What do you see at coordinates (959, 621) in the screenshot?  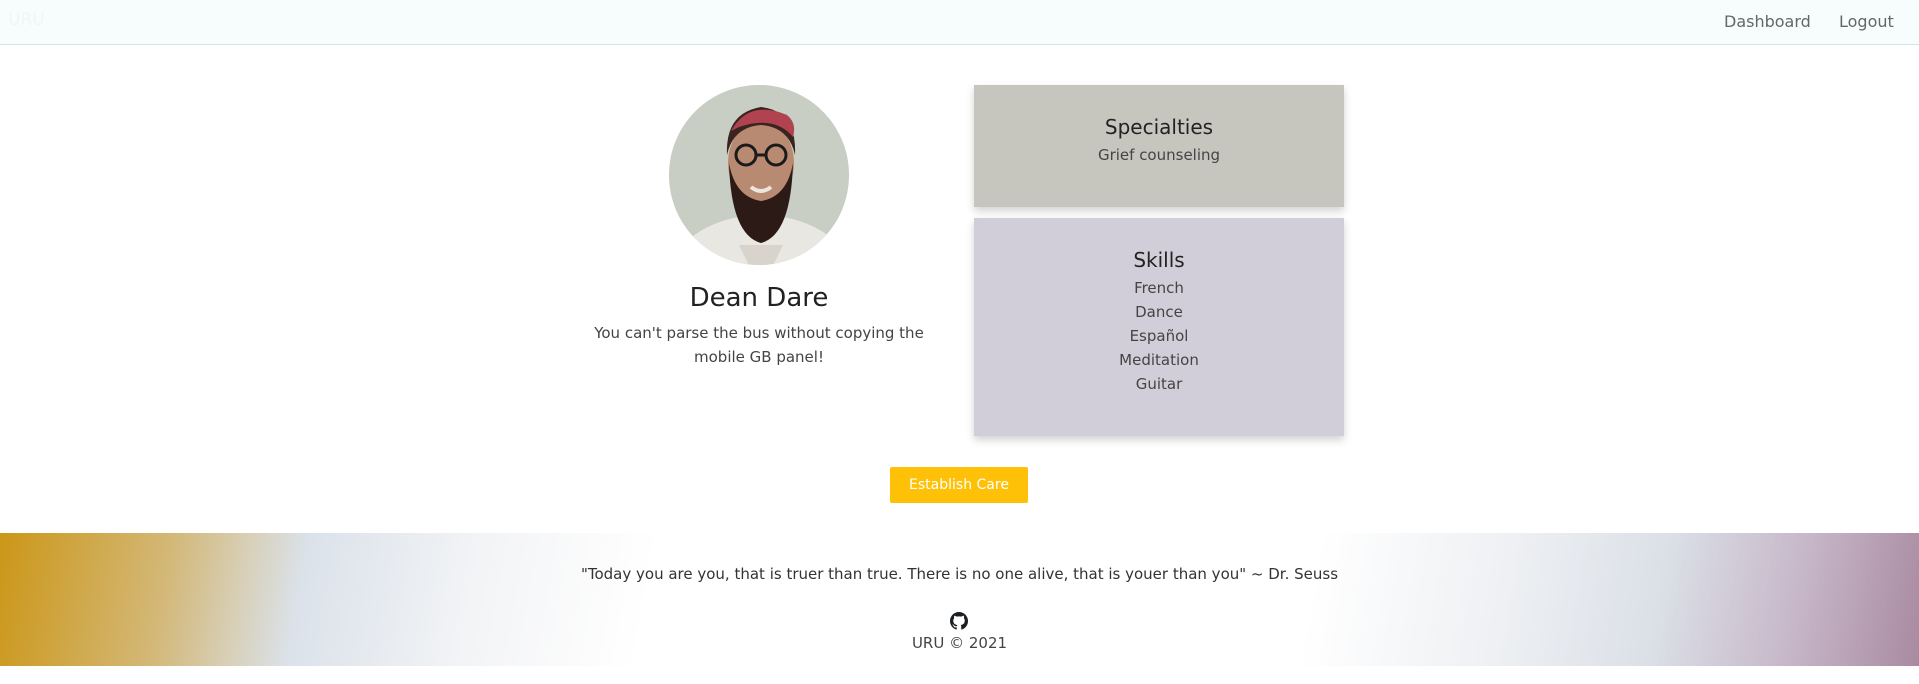 I see `github-icon` at bounding box center [959, 621].